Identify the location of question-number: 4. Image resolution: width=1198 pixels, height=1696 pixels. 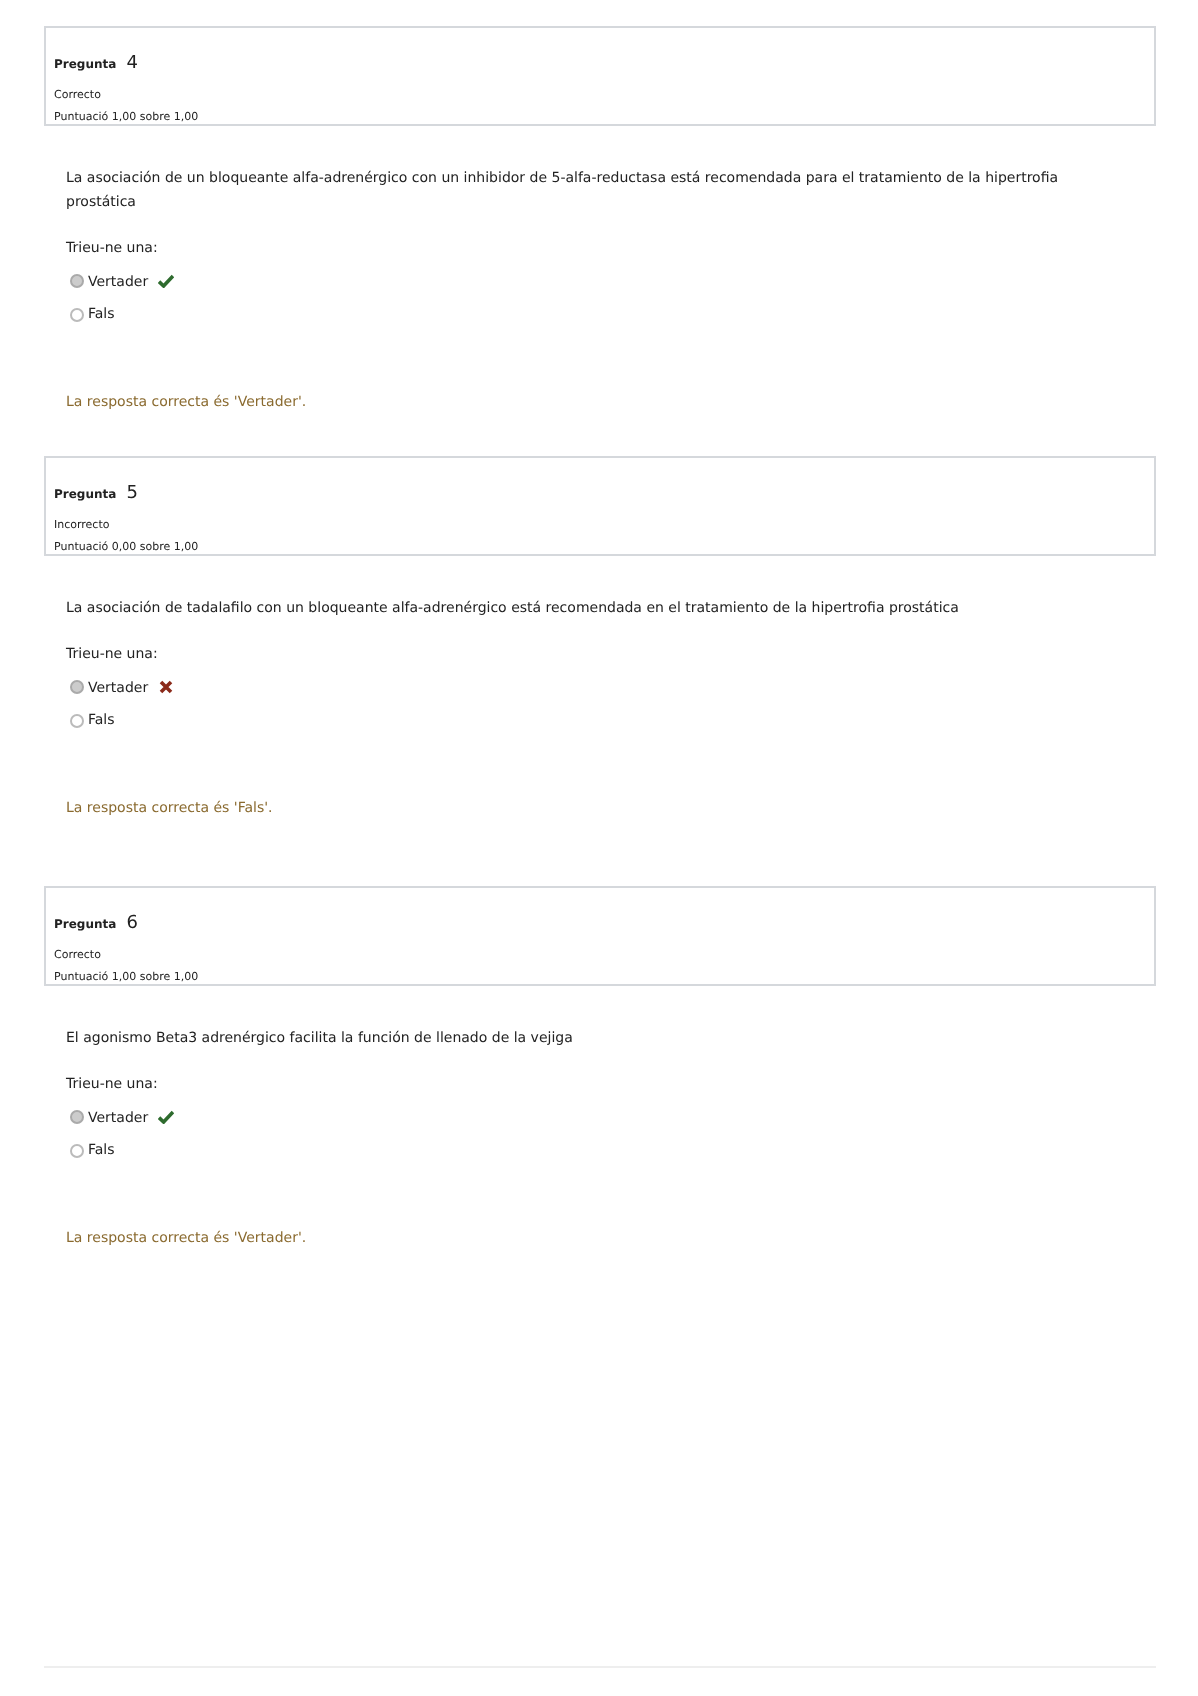
(132, 64).